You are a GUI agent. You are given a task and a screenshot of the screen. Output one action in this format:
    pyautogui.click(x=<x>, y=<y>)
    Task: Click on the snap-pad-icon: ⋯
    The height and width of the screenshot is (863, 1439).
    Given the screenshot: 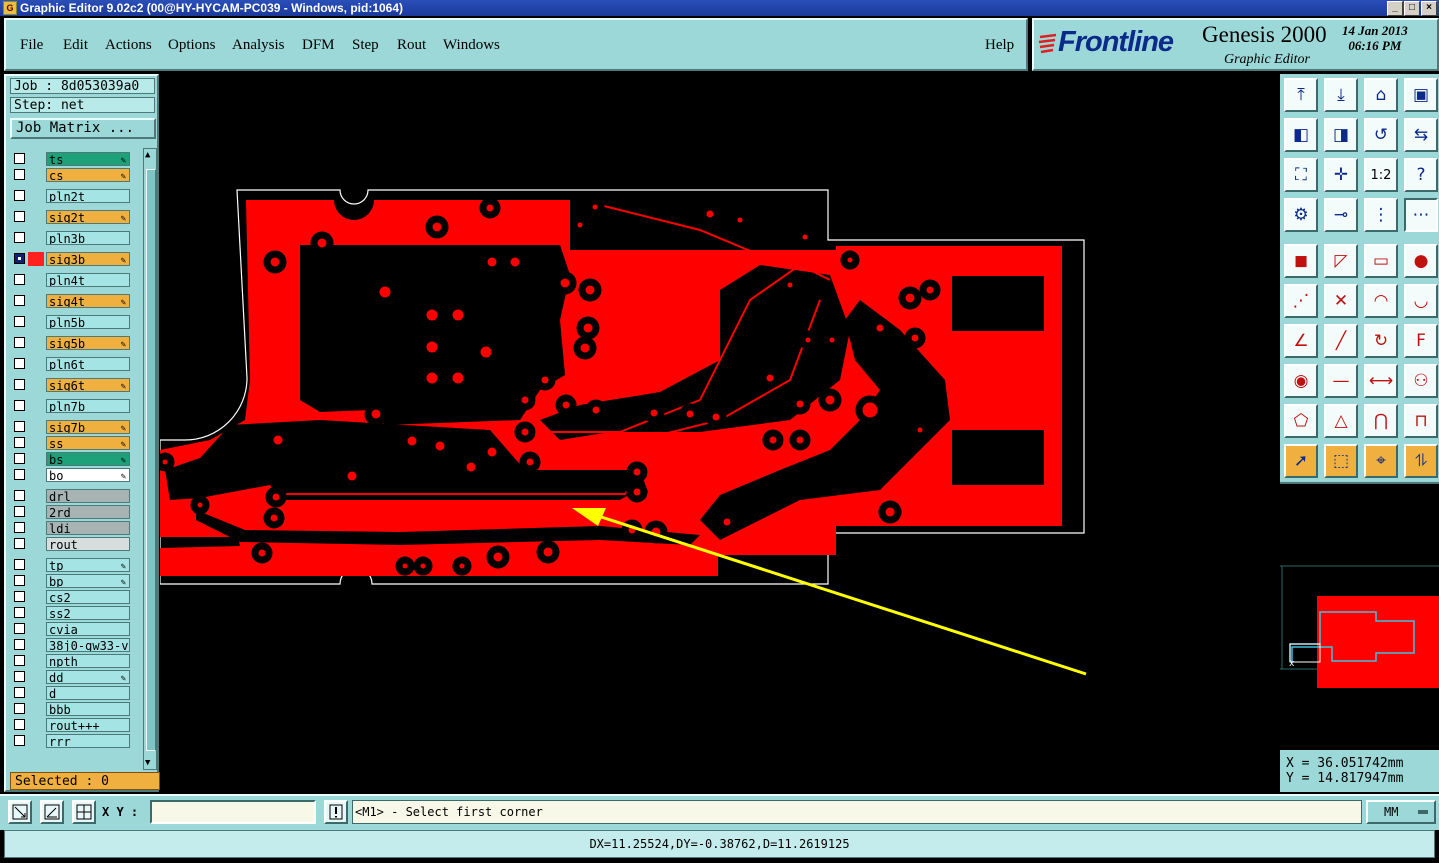 What is the action you would take?
    pyautogui.click(x=1421, y=215)
    